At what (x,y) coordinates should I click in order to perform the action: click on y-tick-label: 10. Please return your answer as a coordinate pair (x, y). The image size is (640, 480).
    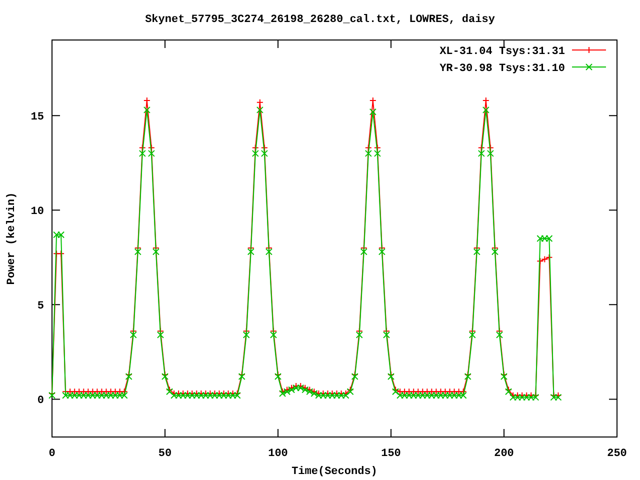
    Looking at the image, I should click on (37, 212).